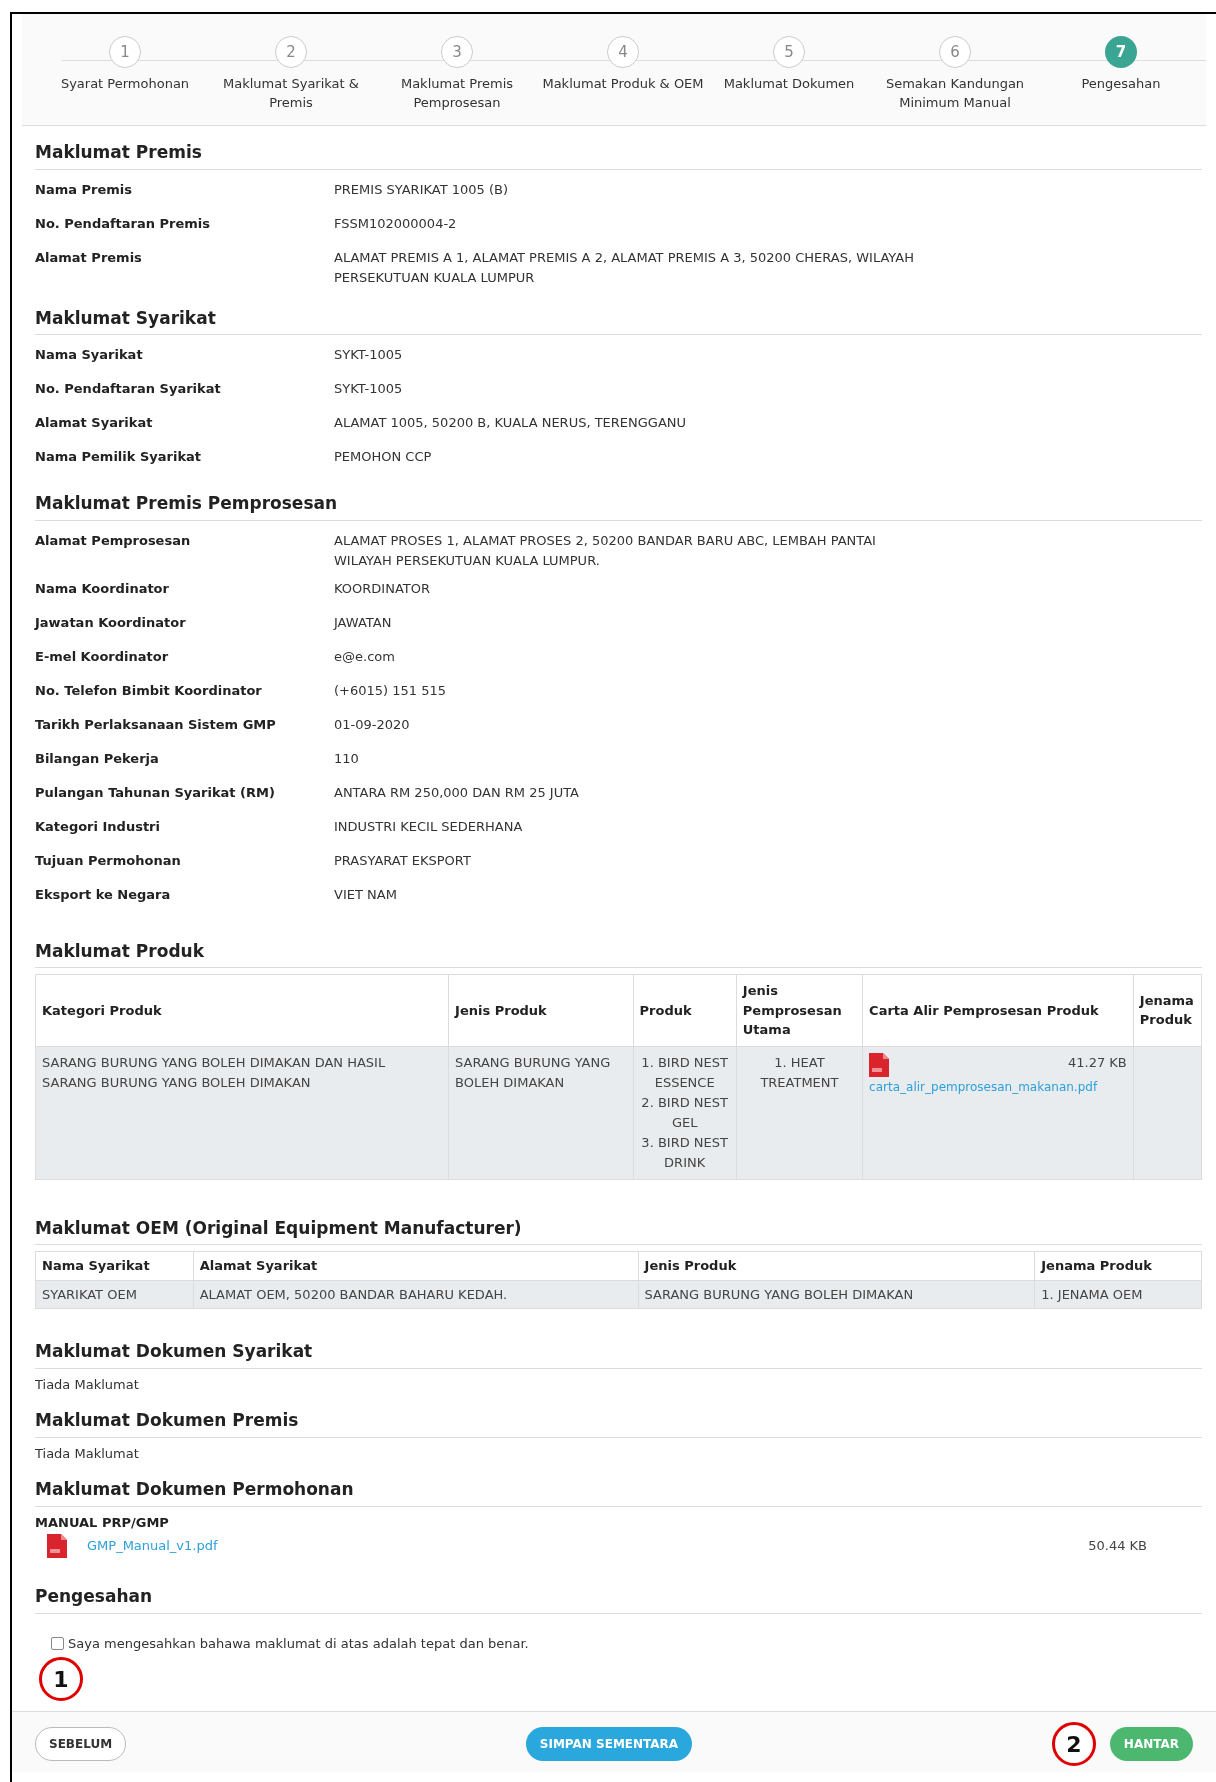 Image resolution: width=1216 pixels, height=1782 pixels. Describe the element at coordinates (684, 1072) in the screenshot. I see `list-item: 1. BIRD NEST ESSENCE` at that location.